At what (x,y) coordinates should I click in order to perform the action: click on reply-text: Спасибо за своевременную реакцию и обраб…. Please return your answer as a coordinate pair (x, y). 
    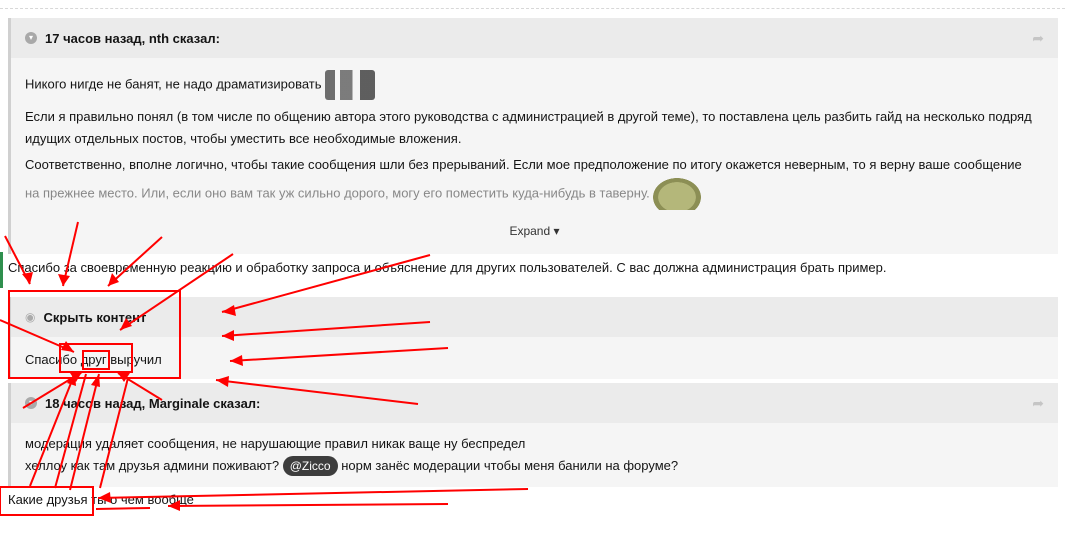
    Looking at the image, I should click on (447, 267).